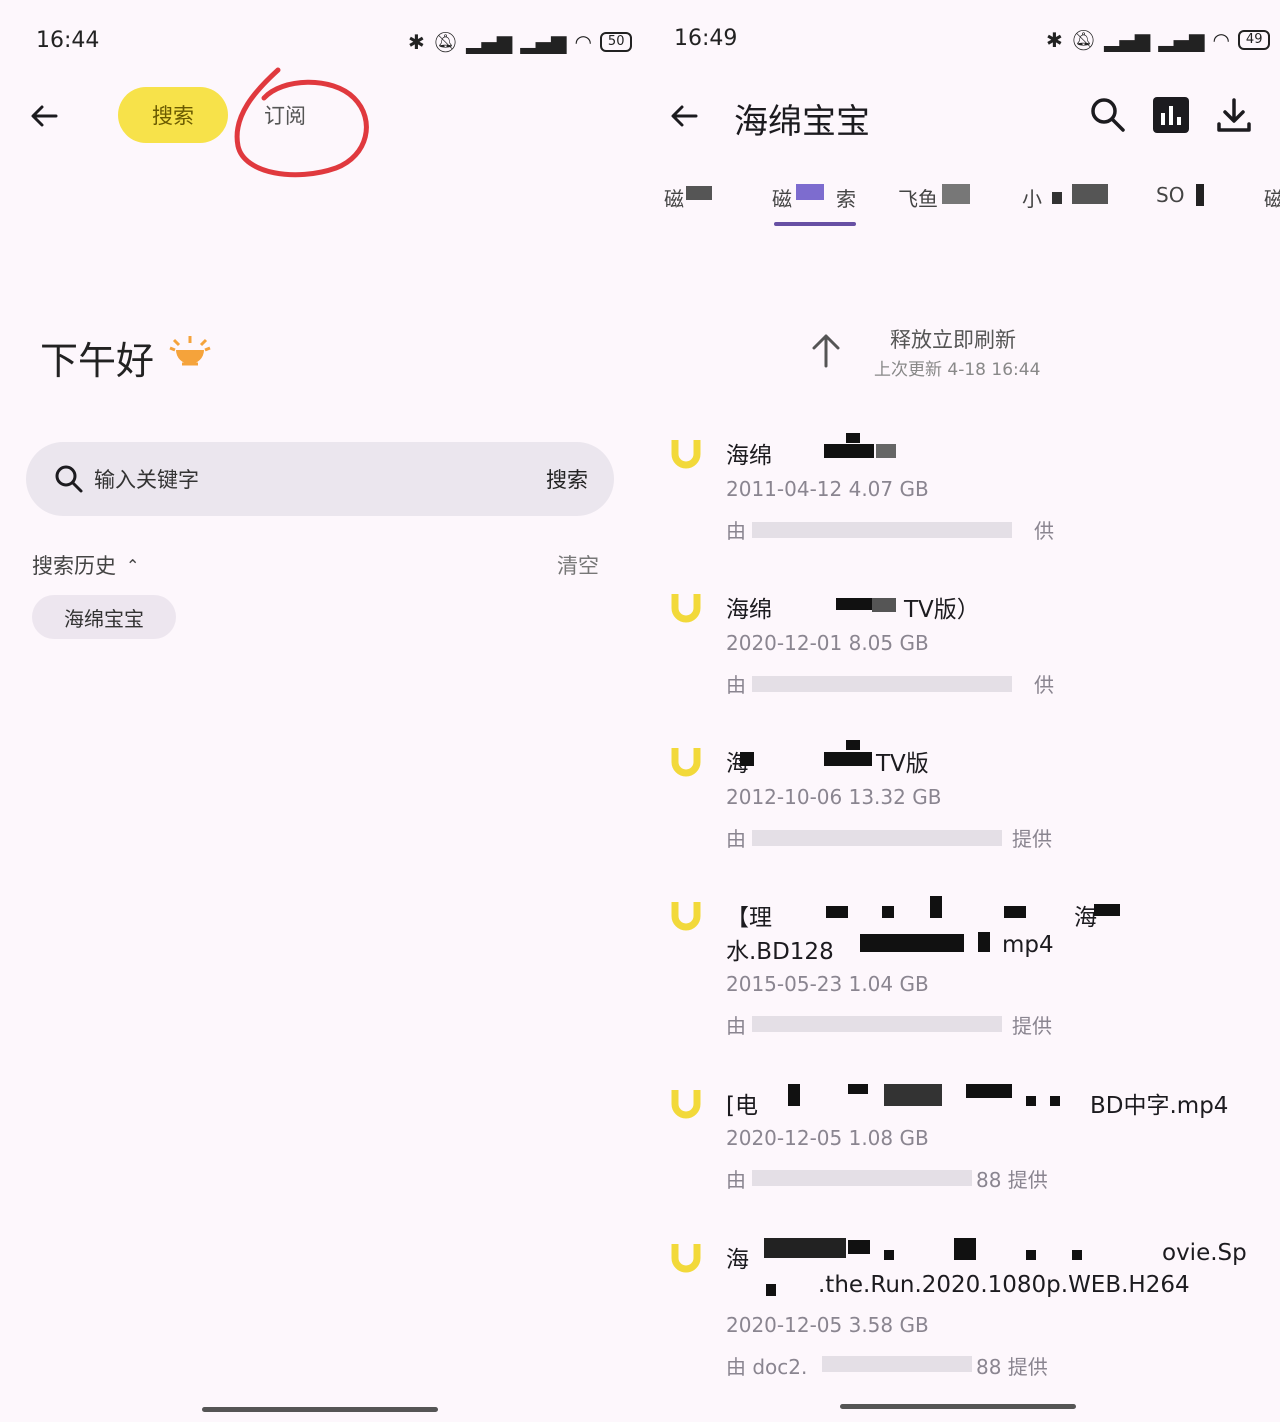  I want to click on tab-label: 飞鱼, so click(918, 199).